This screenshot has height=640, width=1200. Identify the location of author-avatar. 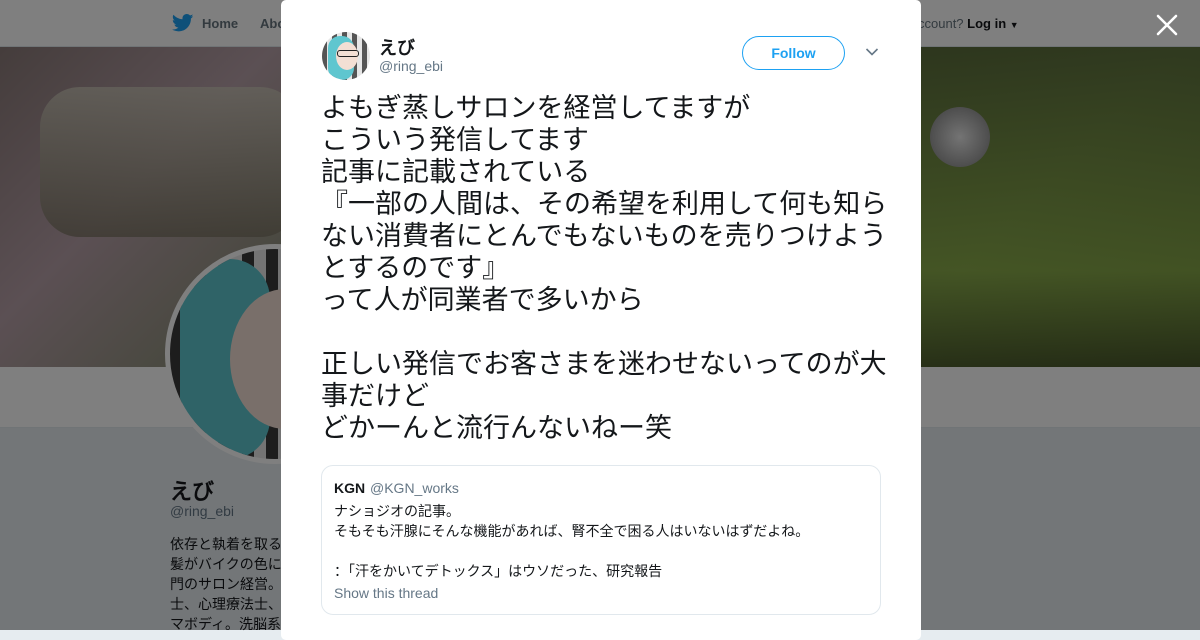
(346, 56).